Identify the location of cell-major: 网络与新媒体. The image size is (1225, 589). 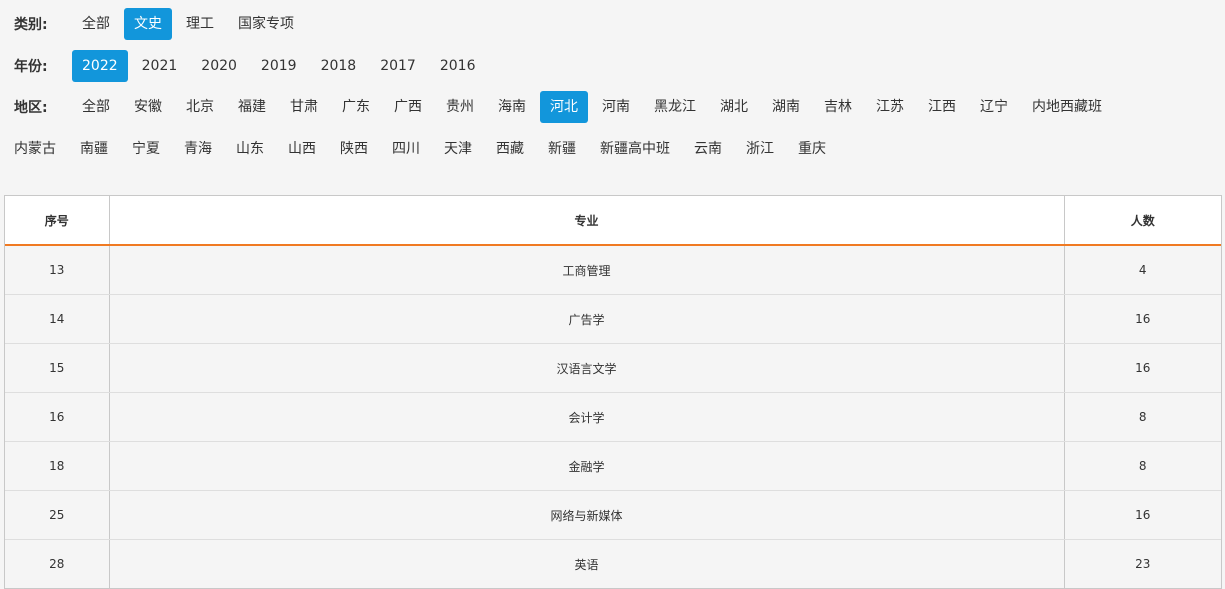
(587, 515).